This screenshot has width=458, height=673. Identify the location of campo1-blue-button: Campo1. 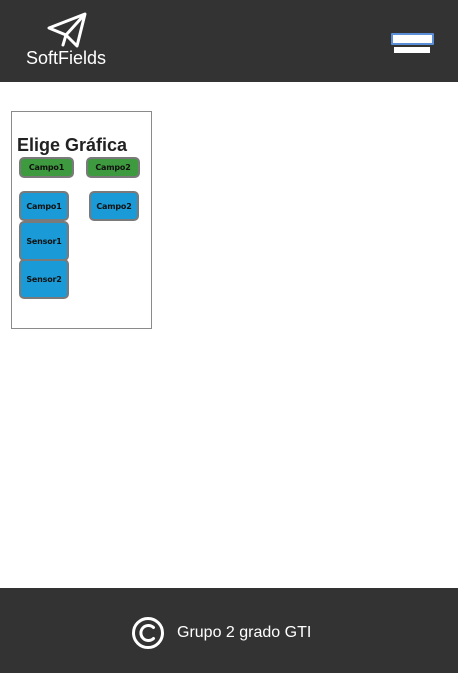
(44, 206).